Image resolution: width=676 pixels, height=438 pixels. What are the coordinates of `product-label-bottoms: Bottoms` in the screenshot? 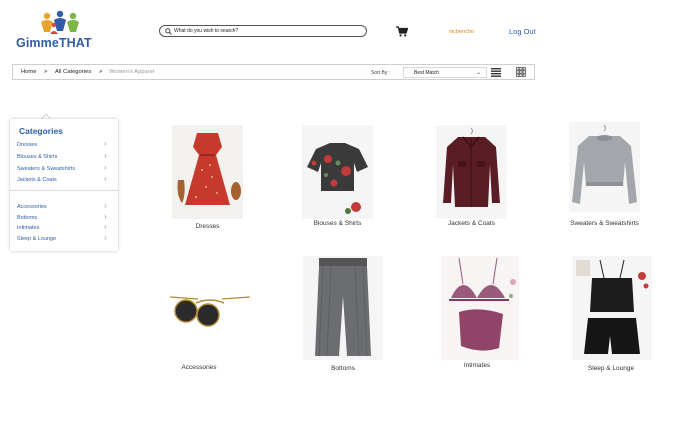 It's located at (343, 368).